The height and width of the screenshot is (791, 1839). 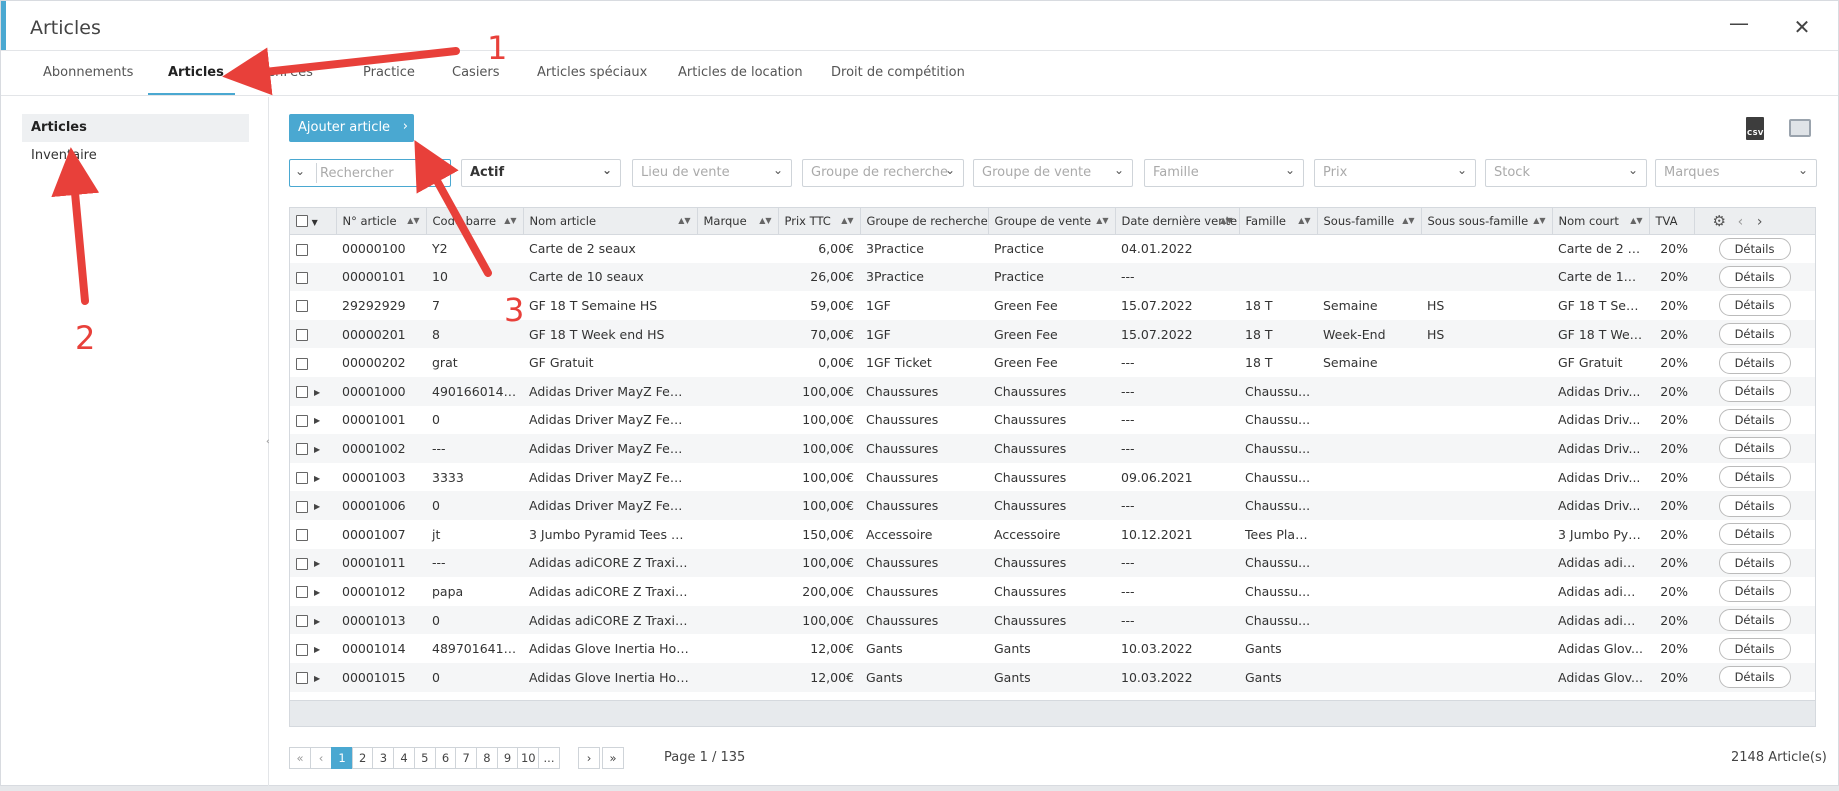 I want to click on sidebar-item-articles: Articles, so click(x=135, y=128).